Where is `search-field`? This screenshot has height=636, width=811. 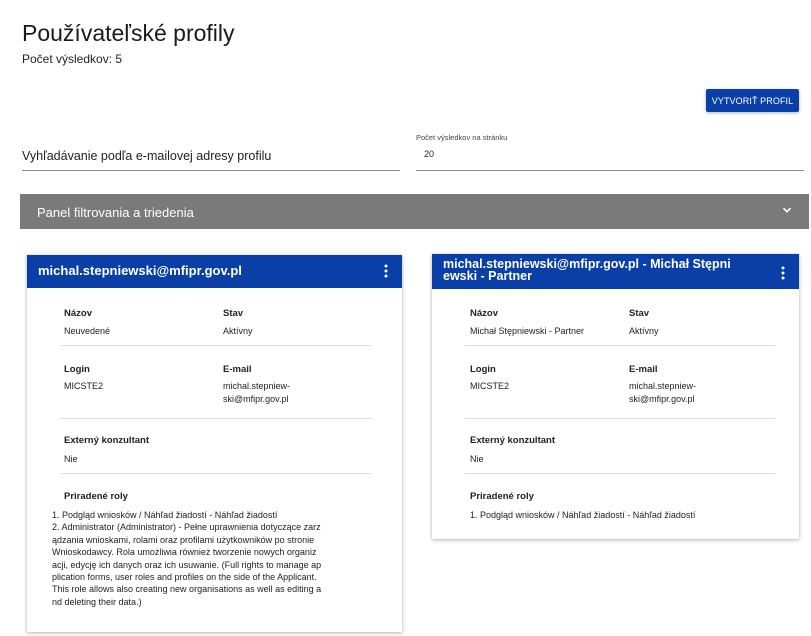
search-field is located at coordinates (211, 154).